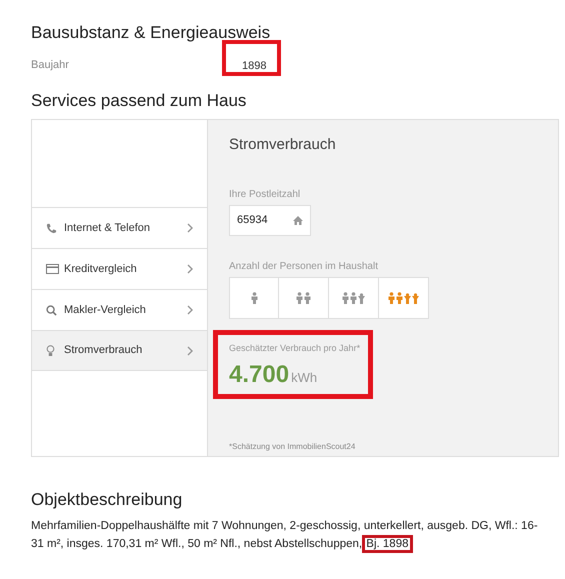 The width and height of the screenshot is (565, 579). What do you see at coordinates (52, 269) in the screenshot?
I see `credit-card-icon` at bounding box center [52, 269].